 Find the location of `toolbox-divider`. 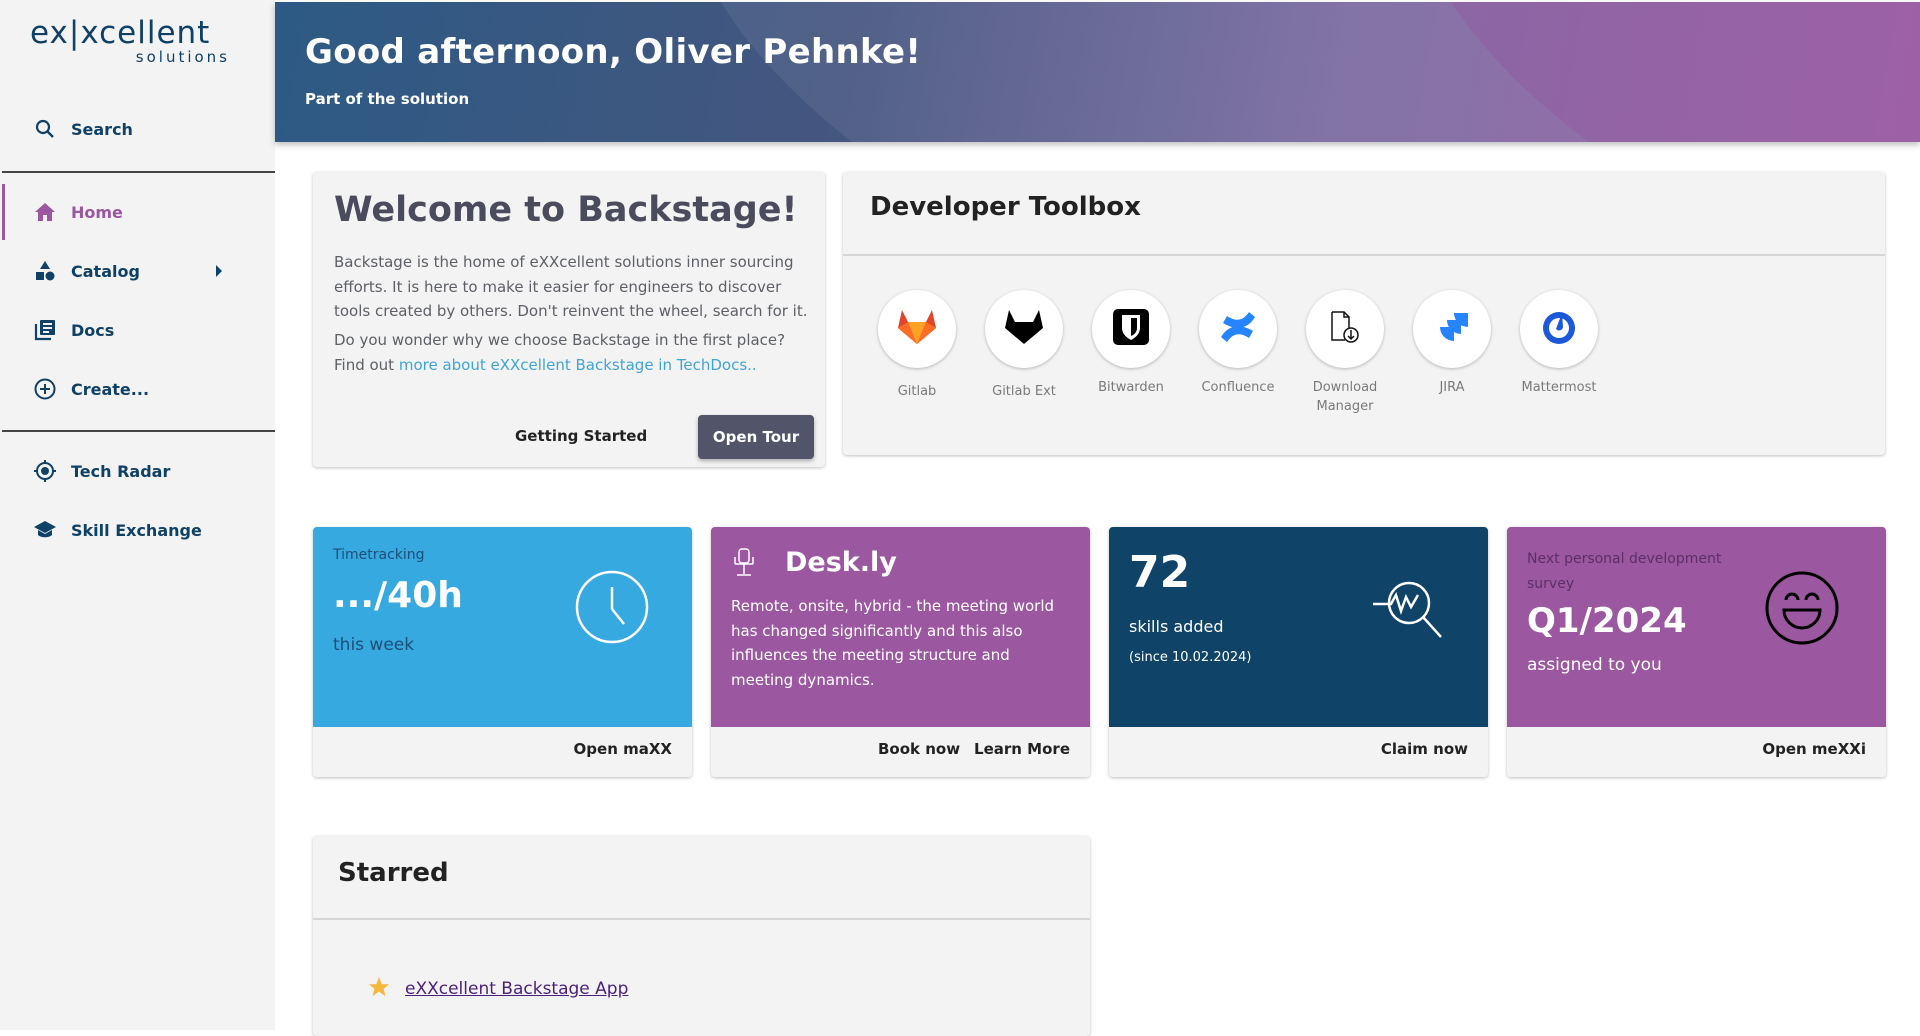

toolbox-divider is located at coordinates (1364, 255).